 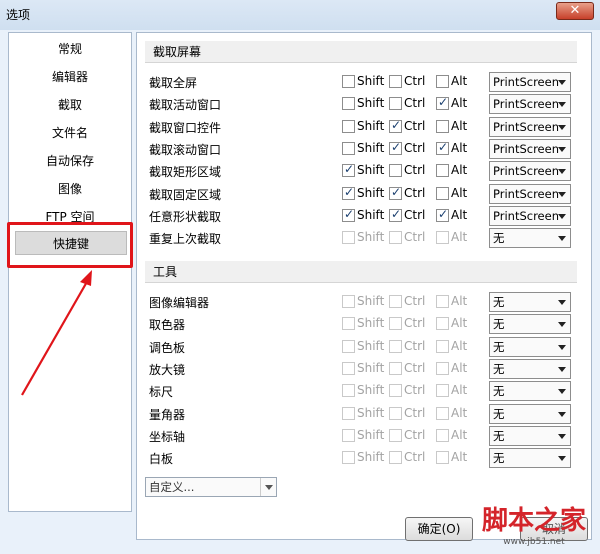 What do you see at coordinates (173, 83) in the screenshot?
I see `hotkey-row-label: 截取全屏` at bounding box center [173, 83].